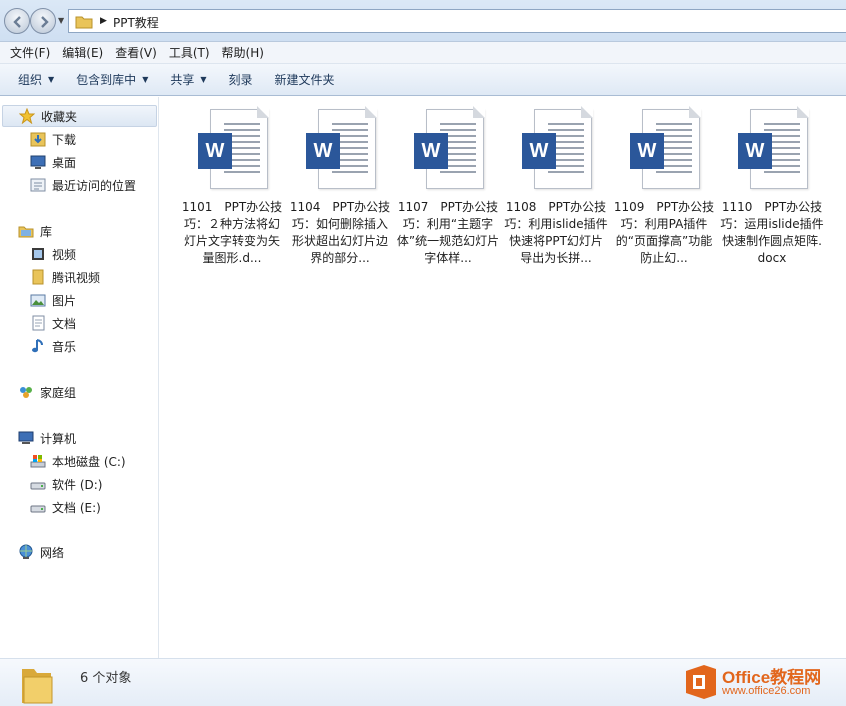 This screenshot has width=846, height=706. What do you see at coordinates (79, 377) in the screenshot?
I see `navigation-pane: 收藏夹 下载 桌面 最近访问的位置 库 视频 腾讯视频 图片 文档 音乐 家庭组` at bounding box center [79, 377].